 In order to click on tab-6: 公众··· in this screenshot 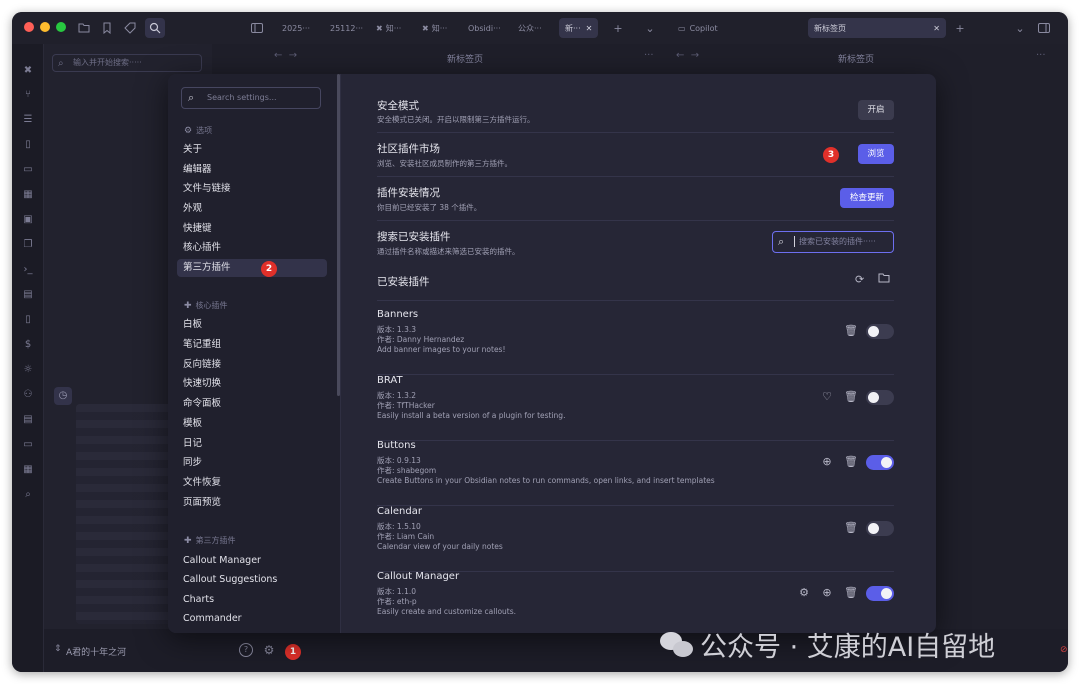, I will do `click(530, 28)`.